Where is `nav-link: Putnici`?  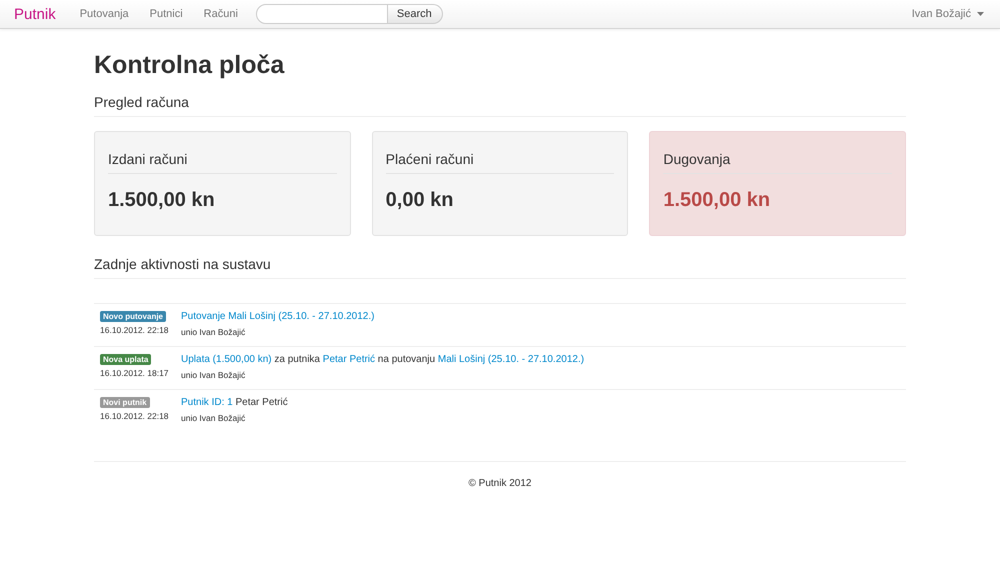 nav-link: Putnici is located at coordinates (166, 14).